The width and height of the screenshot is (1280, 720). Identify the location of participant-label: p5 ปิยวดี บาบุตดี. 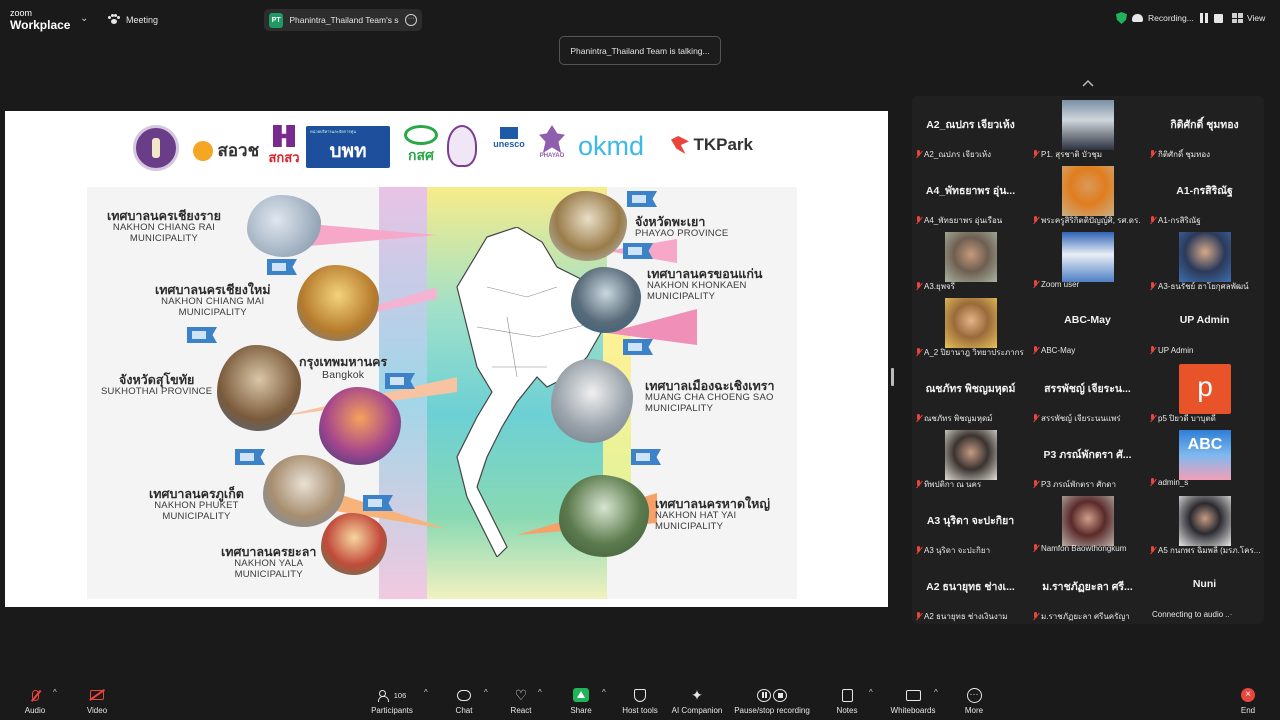
(1187, 418).